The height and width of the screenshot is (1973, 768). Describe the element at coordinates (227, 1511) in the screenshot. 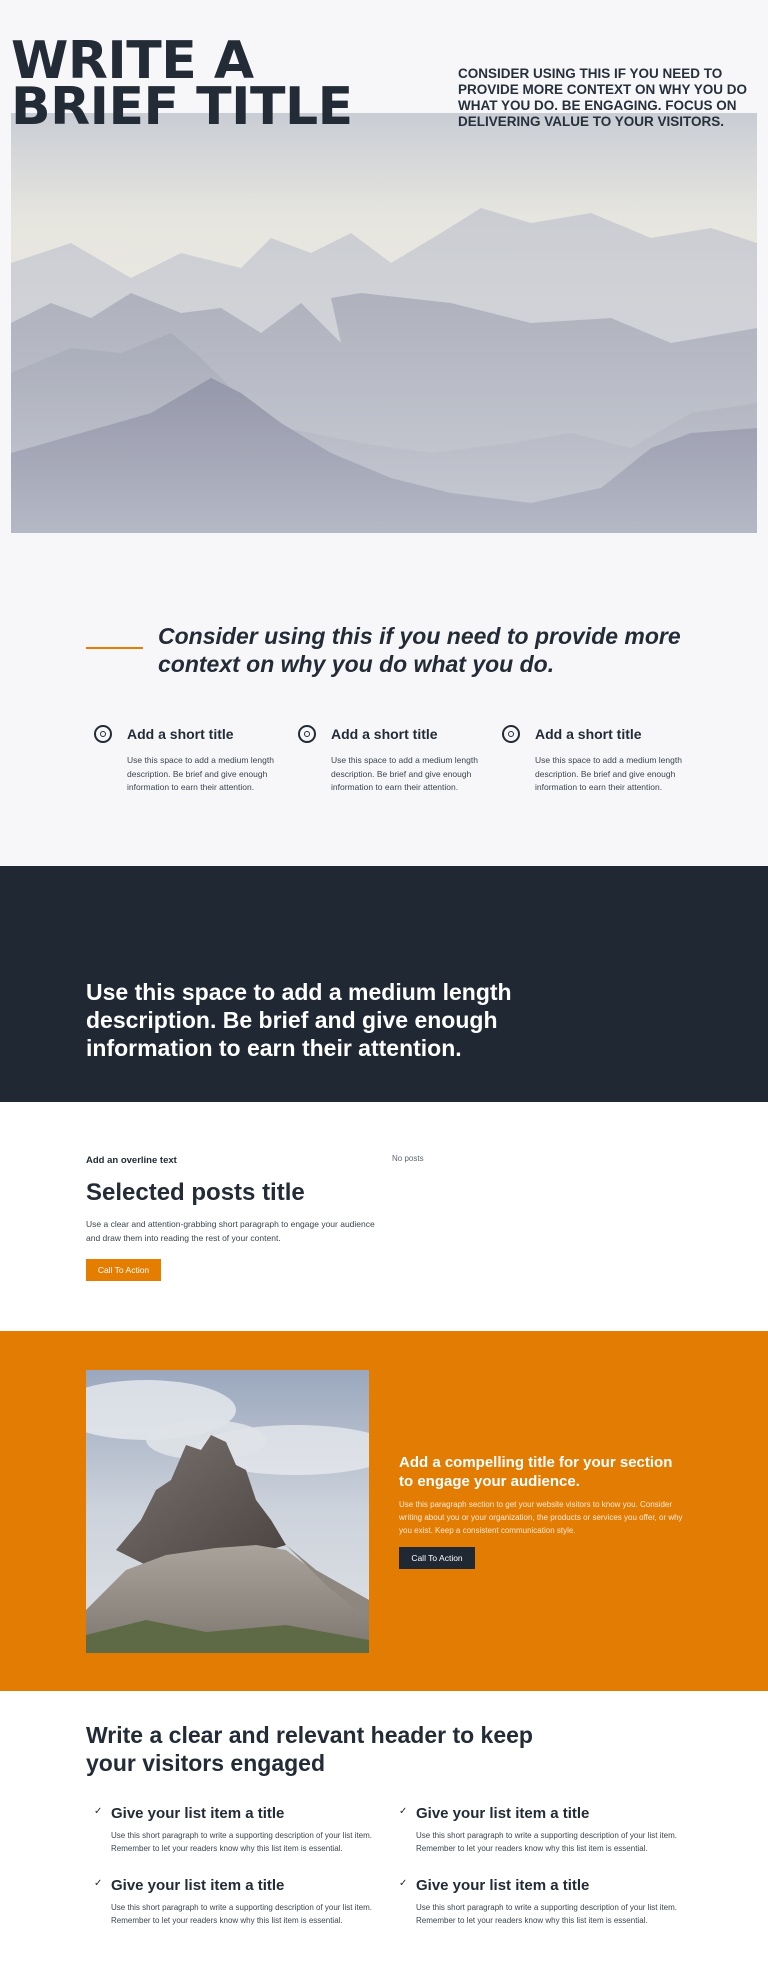

I see `mountain-peak-image` at that location.